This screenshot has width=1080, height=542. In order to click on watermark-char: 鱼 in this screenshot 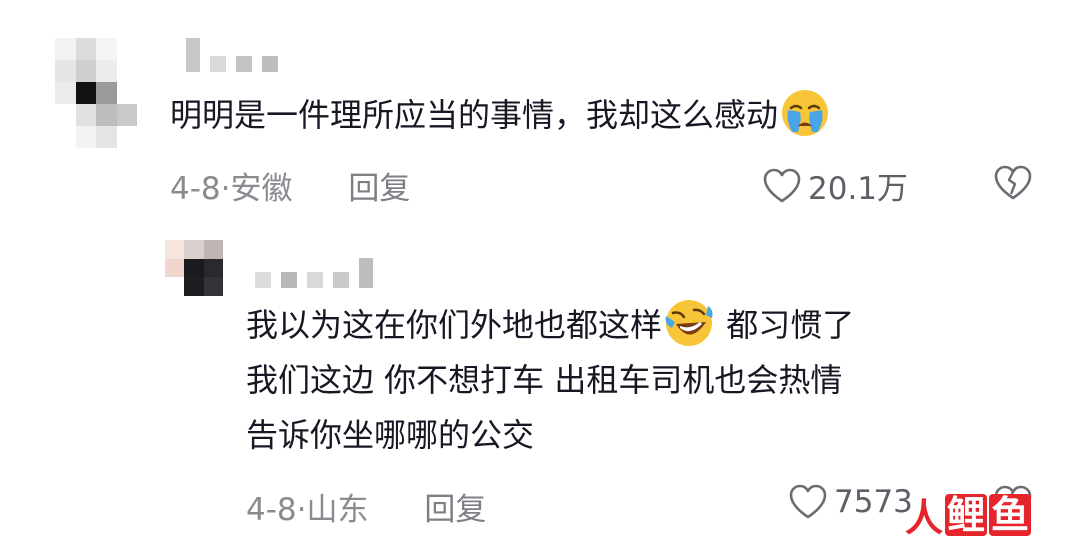, I will do `click(1010, 514)`.